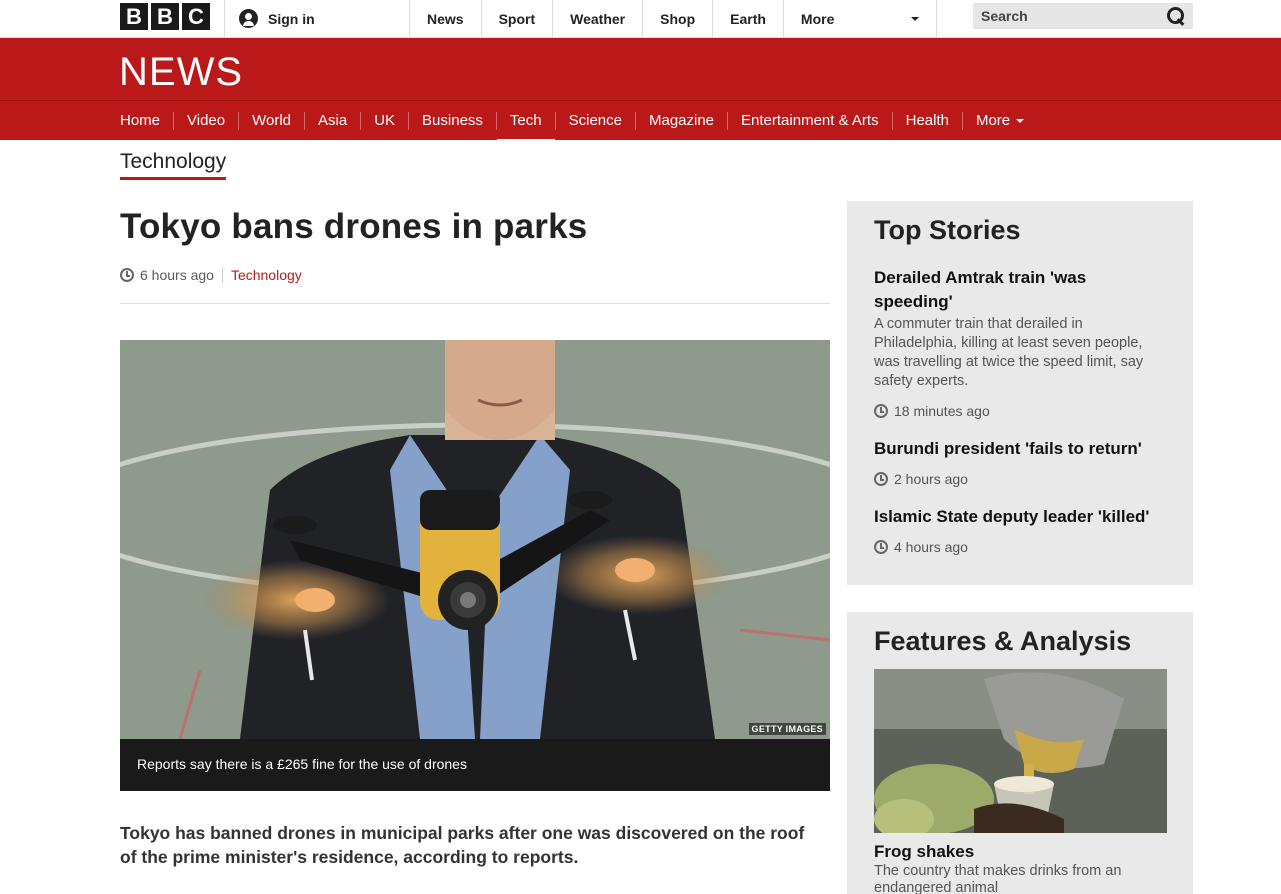 This screenshot has height=894, width=1281. Describe the element at coordinates (747, 18) in the screenshot. I see `global-nav-earth: Earth` at that location.